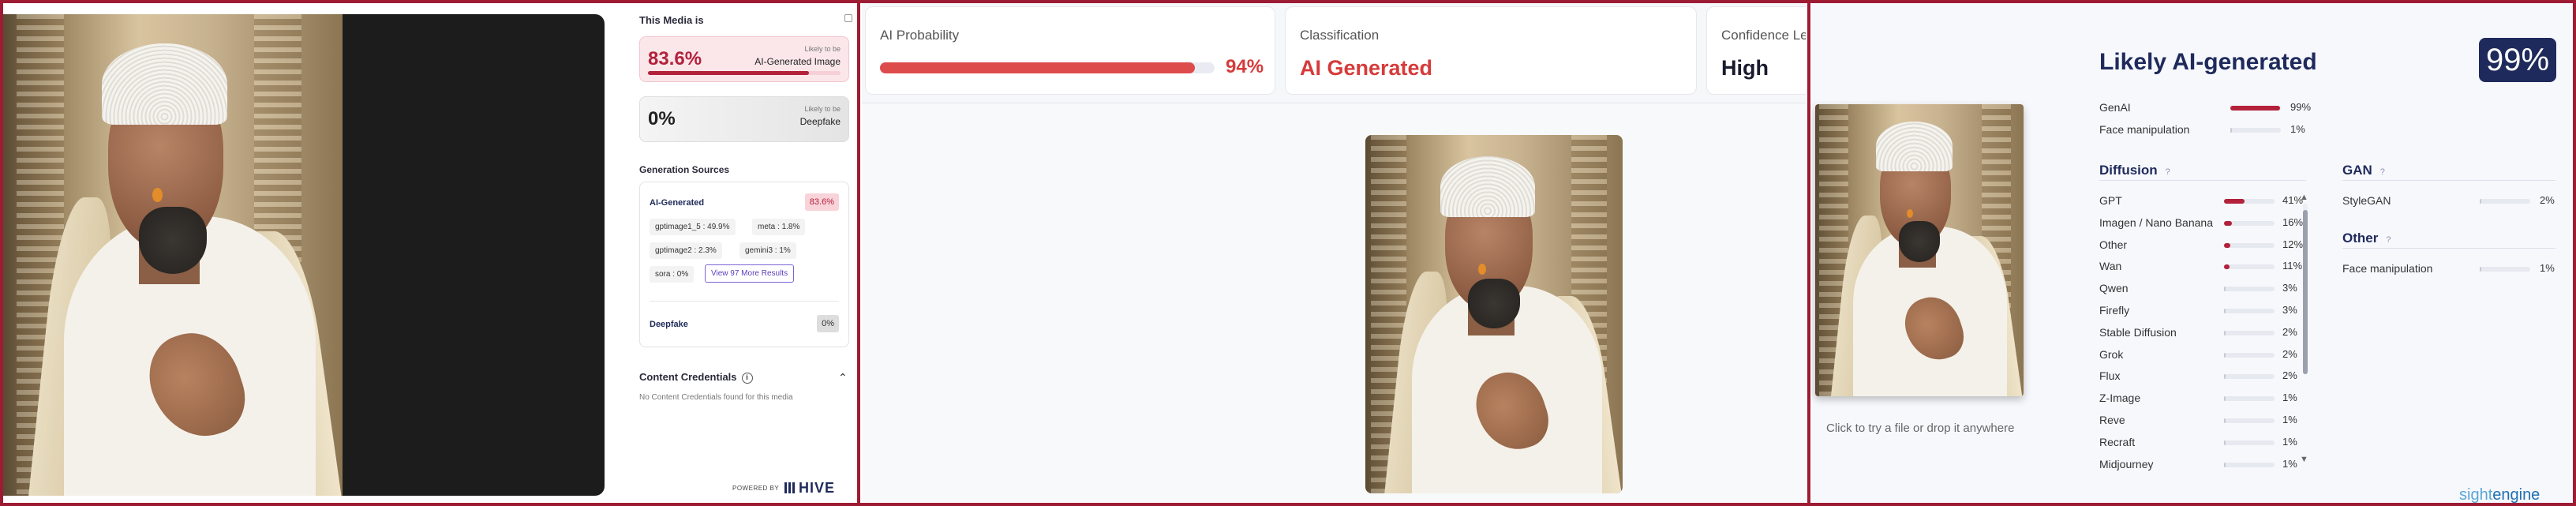 The height and width of the screenshot is (506, 2576). What do you see at coordinates (662, 118) in the screenshot?
I see `deepfake-percent: 0%` at bounding box center [662, 118].